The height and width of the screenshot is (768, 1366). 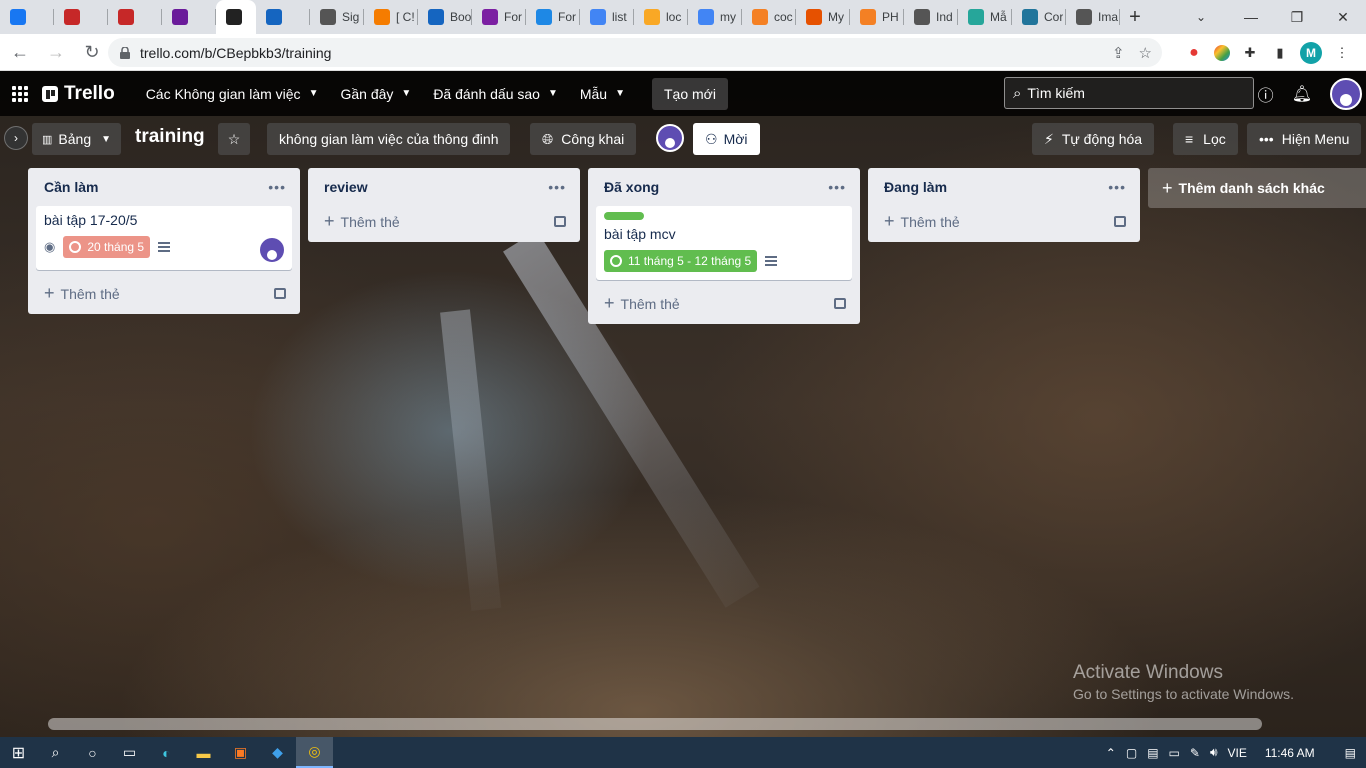 What do you see at coordinates (234, 139) in the screenshot?
I see `star-board-icon: ☆` at bounding box center [234, 139].